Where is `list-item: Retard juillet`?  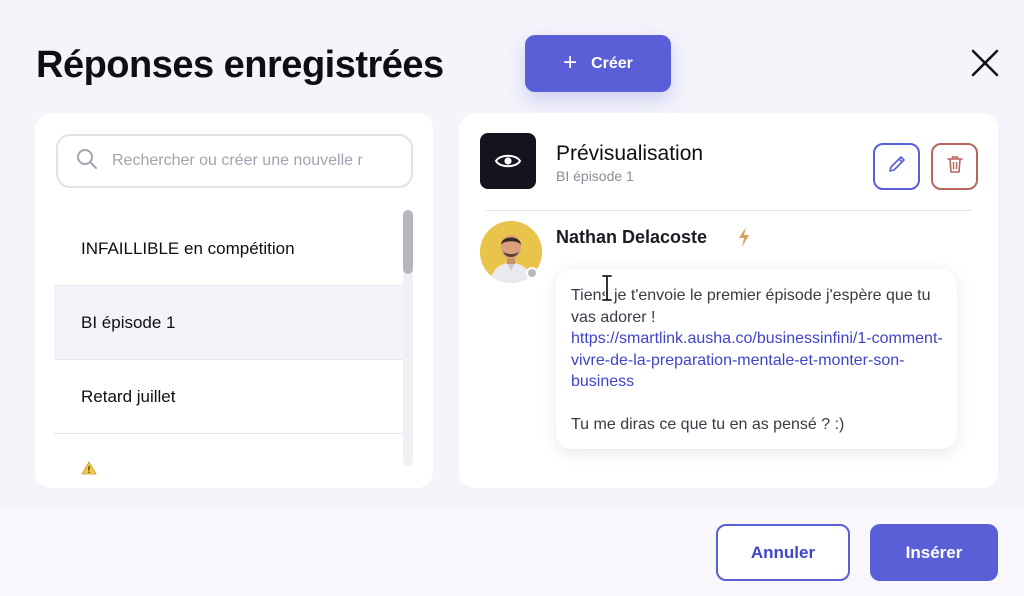 list-item: Retard juillet is located at coordinates (229, 397).